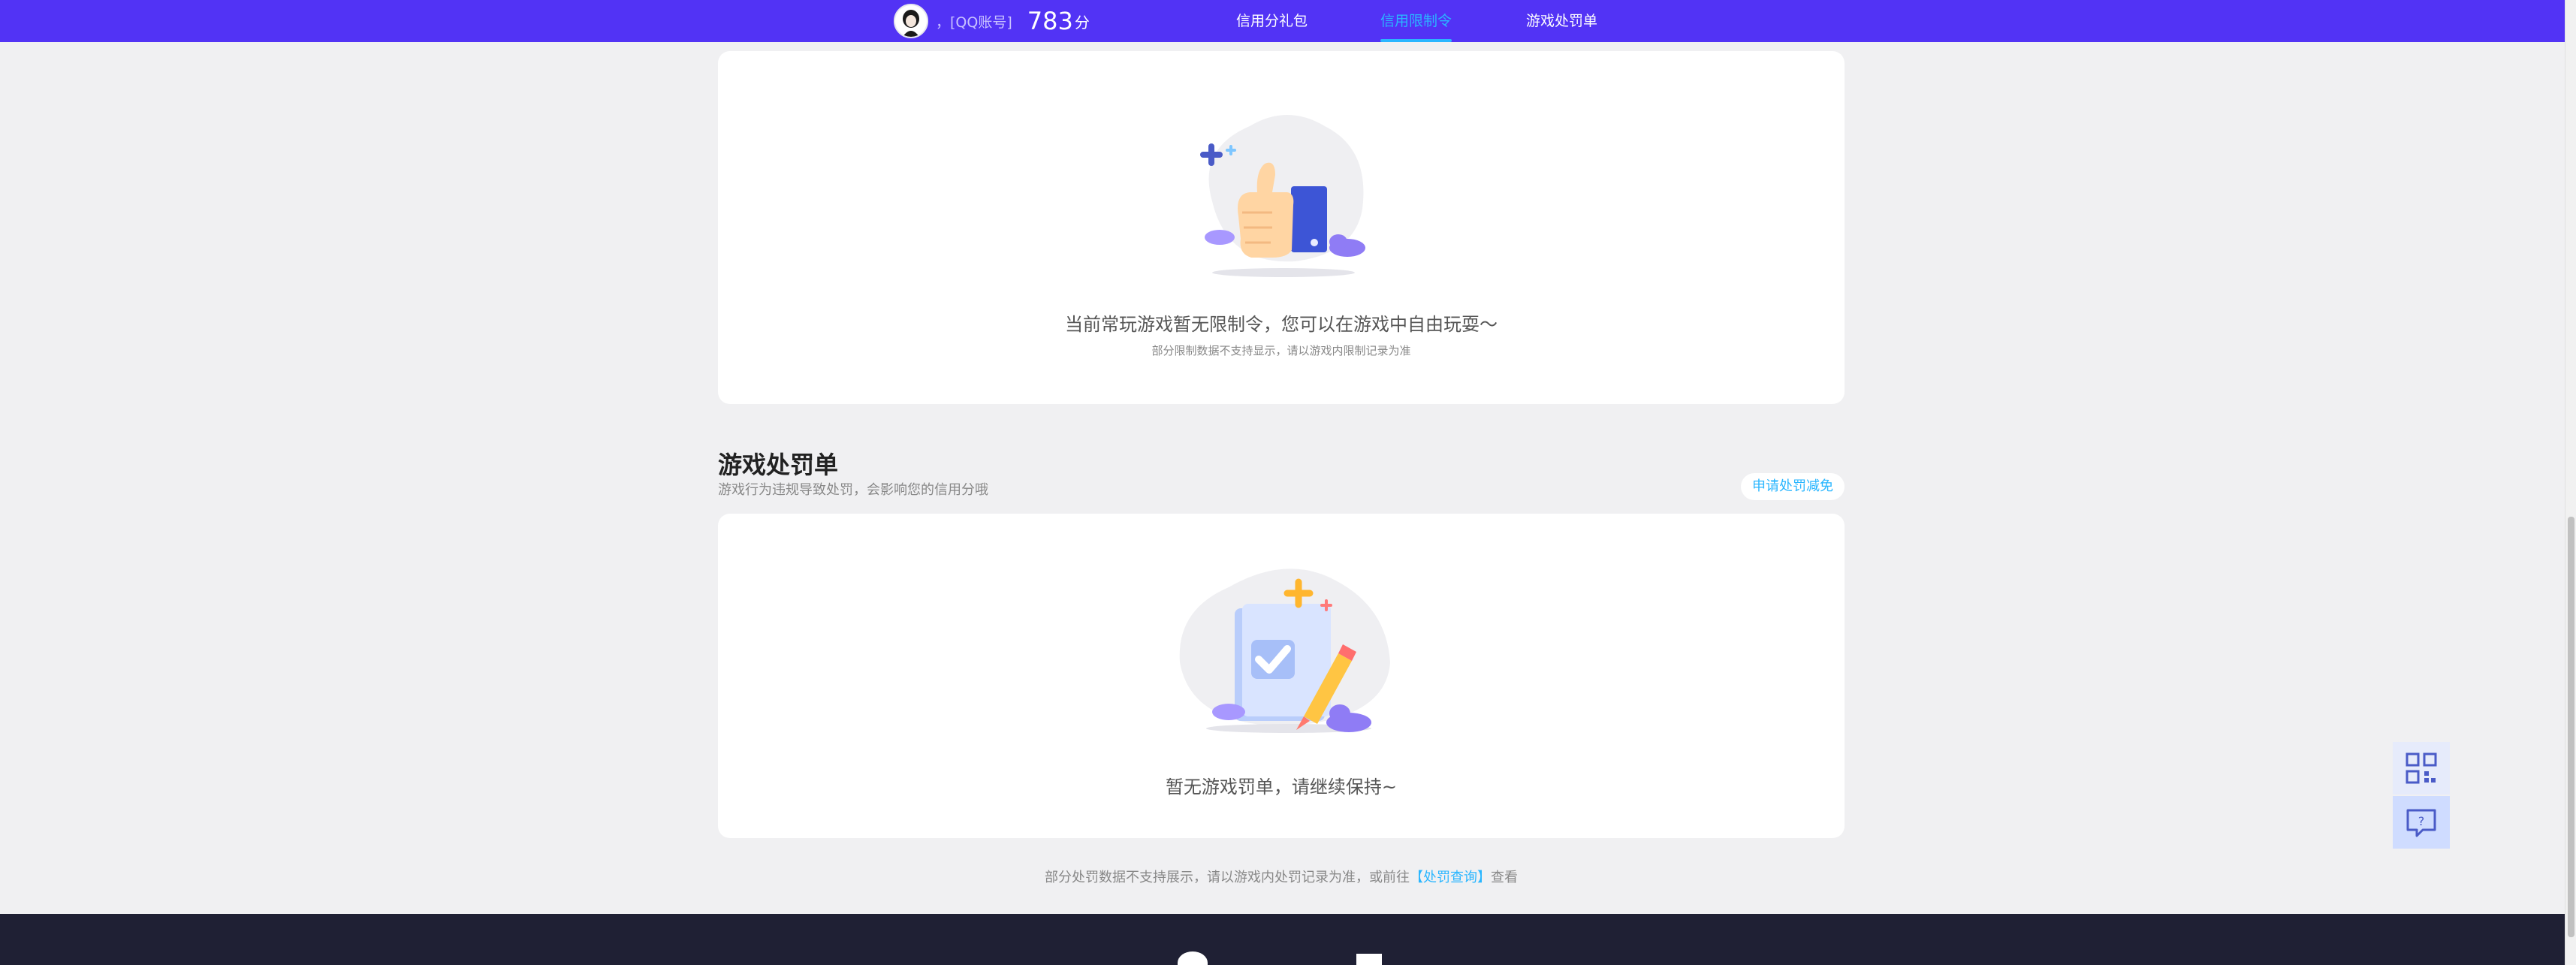  I want to click on qr-code-button, so click(2421, 768).